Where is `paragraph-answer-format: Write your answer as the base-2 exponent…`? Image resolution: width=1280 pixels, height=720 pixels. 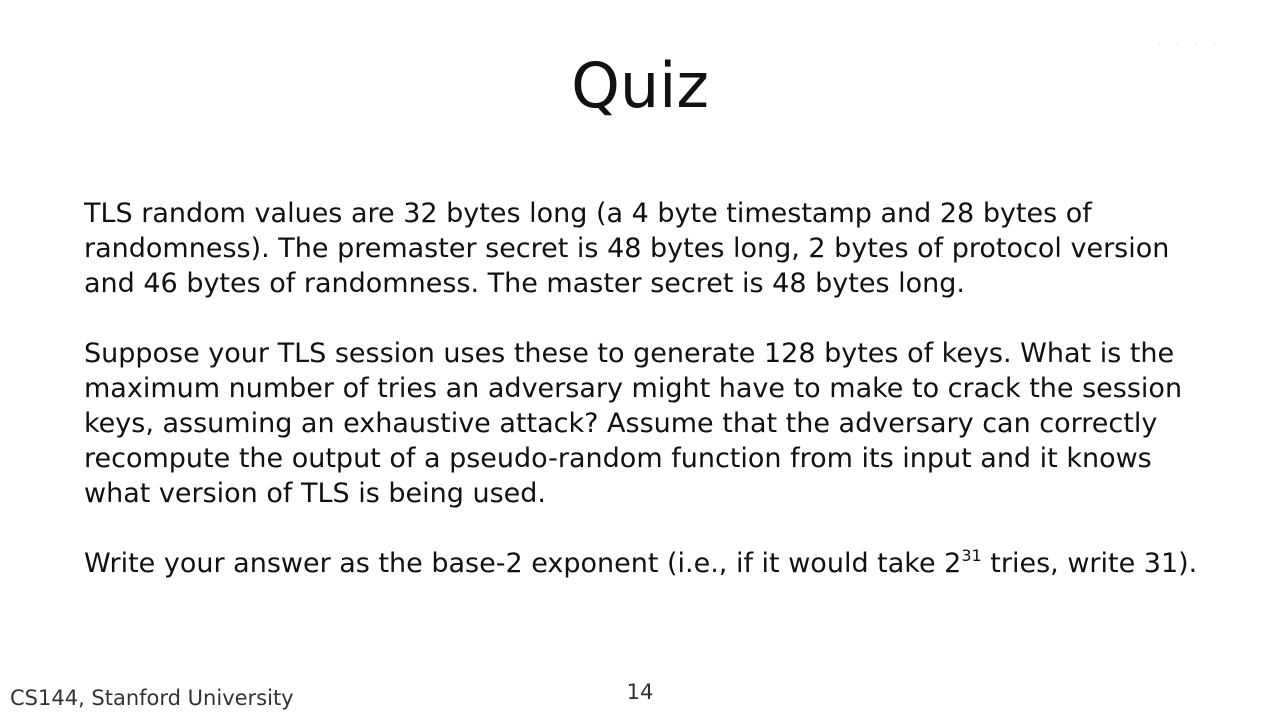 paragraph-answer-format: Write your answer as the base-2 exponent… is located at coordinates (654, 563).